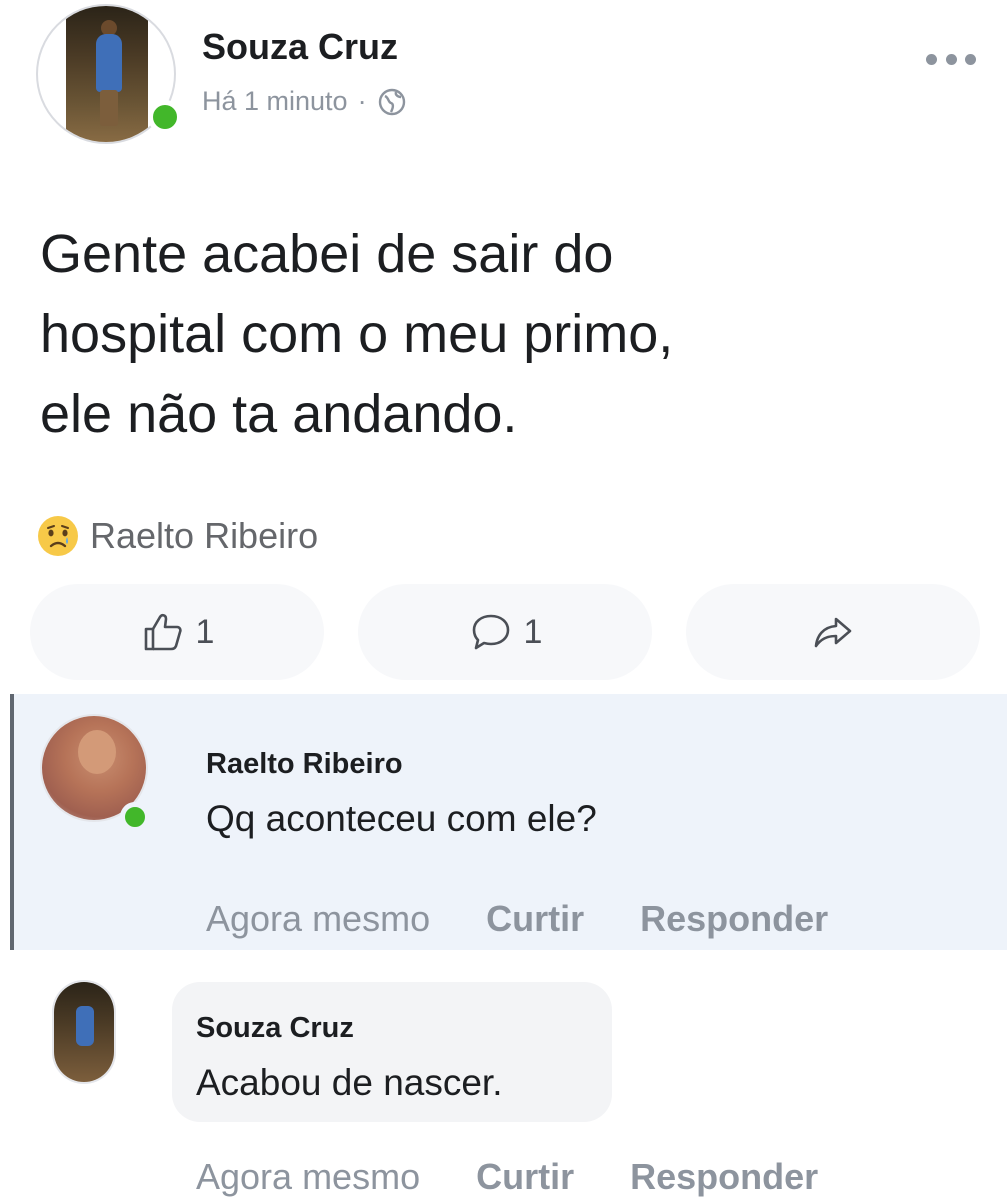 This screenshot has height=1200, width=1007. What do you see at coordinates (327, 254) in the screenshot?
I see `post-text-line: Gente acabei de sair do` at bounding box center [327, 254].